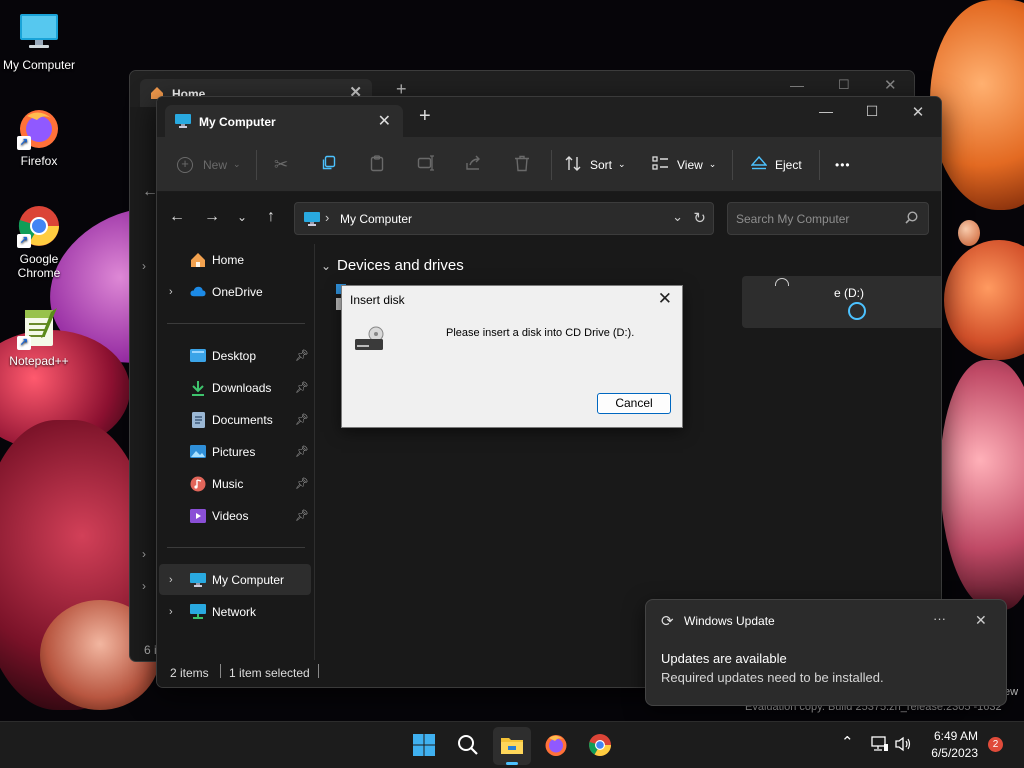 This screenshot has height=768, width=1024. I want to click on address-bar: › My Computer ⌄ ↻, so click(504, 218).